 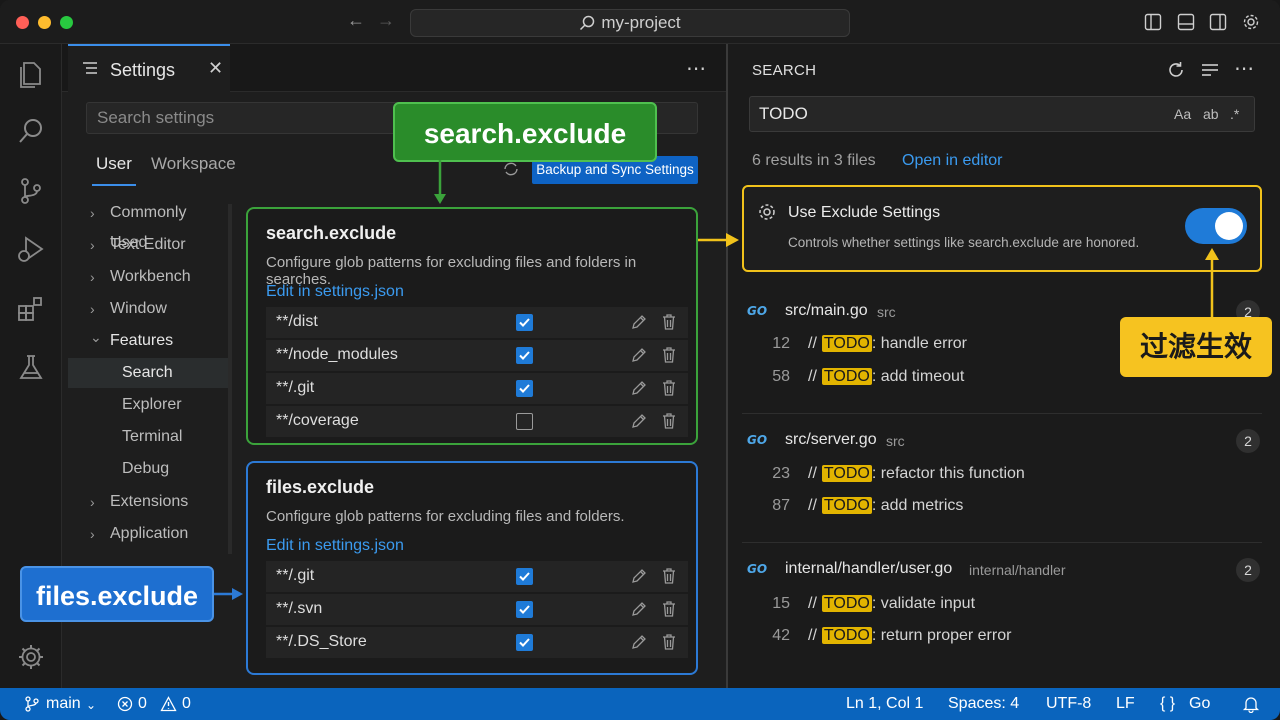 What do you see at coordinates (31, 73) in the screenshot?
I see `explorer-icon` at bounding box center [31, 73].